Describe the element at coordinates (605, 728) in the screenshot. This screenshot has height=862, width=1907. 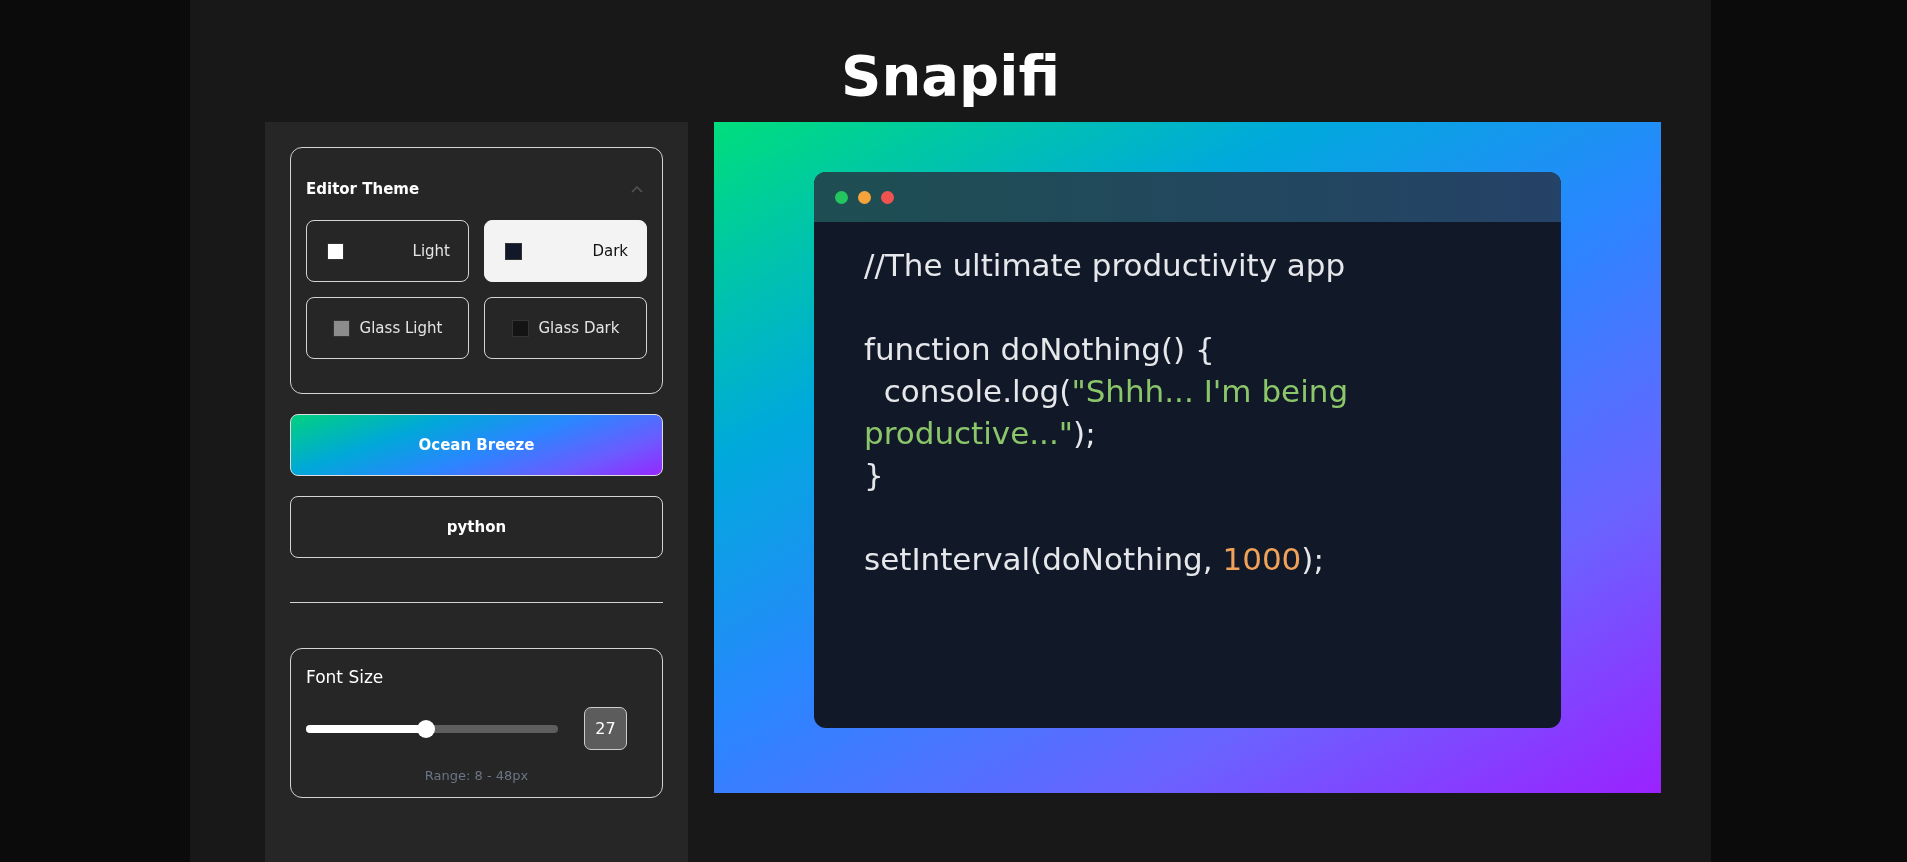
I see `font-size-value: 27` at that location.